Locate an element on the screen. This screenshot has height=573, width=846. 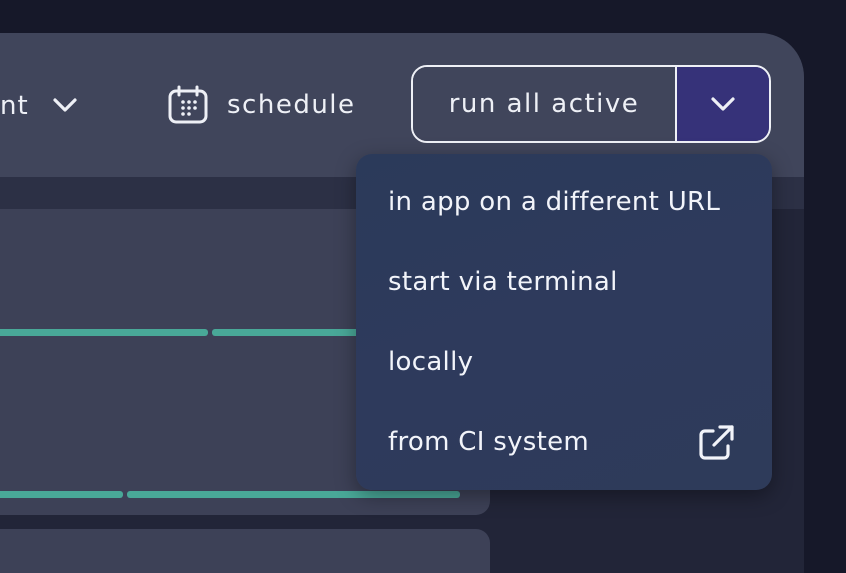
run-split-button: run all active is located at coordinates (591, 104).